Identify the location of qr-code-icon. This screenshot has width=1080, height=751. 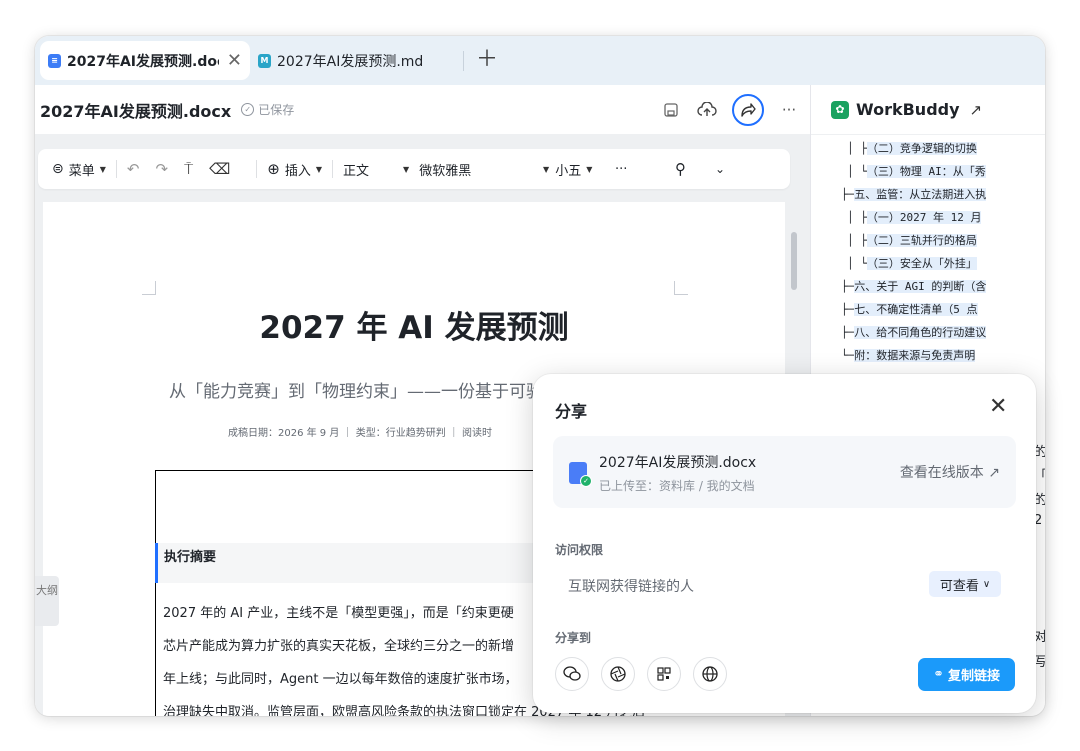
(664, 674).